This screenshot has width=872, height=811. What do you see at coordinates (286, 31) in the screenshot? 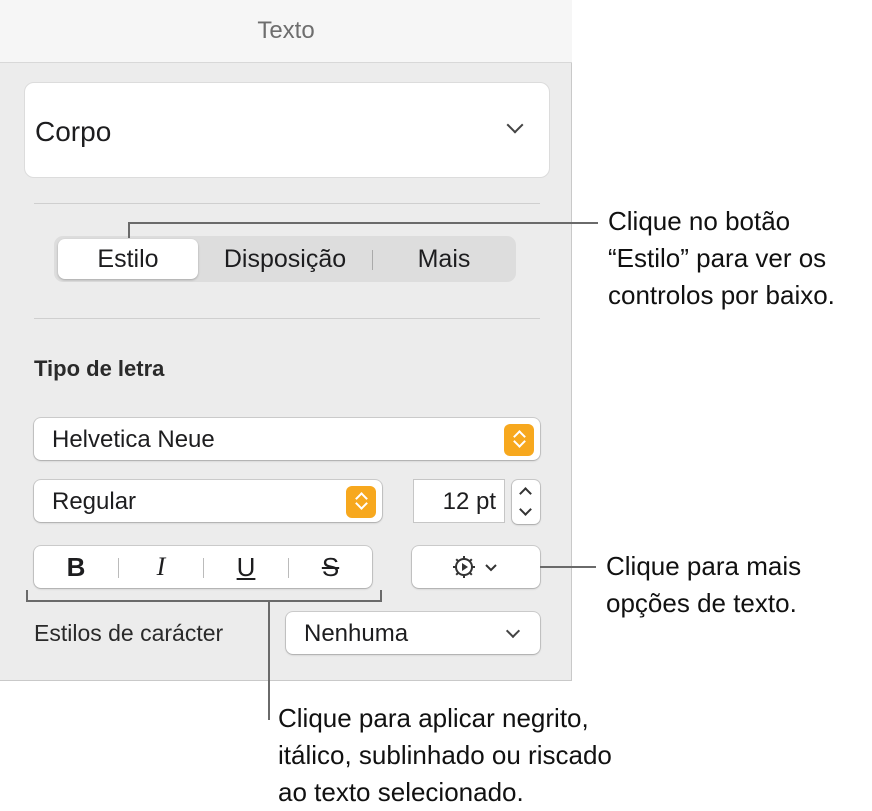
I see `panel-title: Texto` at bounding box center [286, 31].